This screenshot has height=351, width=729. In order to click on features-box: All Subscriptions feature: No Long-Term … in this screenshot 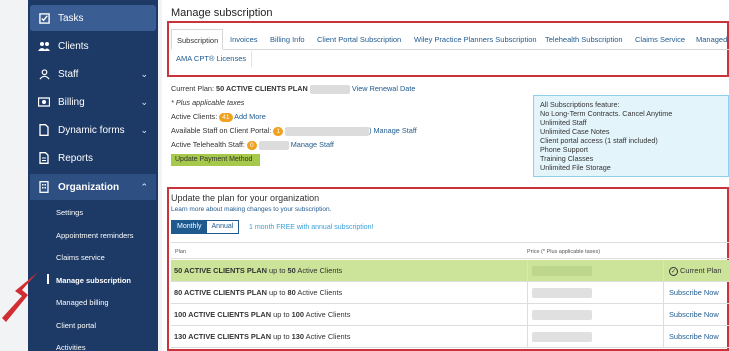, I will do `click(631, 136)`.